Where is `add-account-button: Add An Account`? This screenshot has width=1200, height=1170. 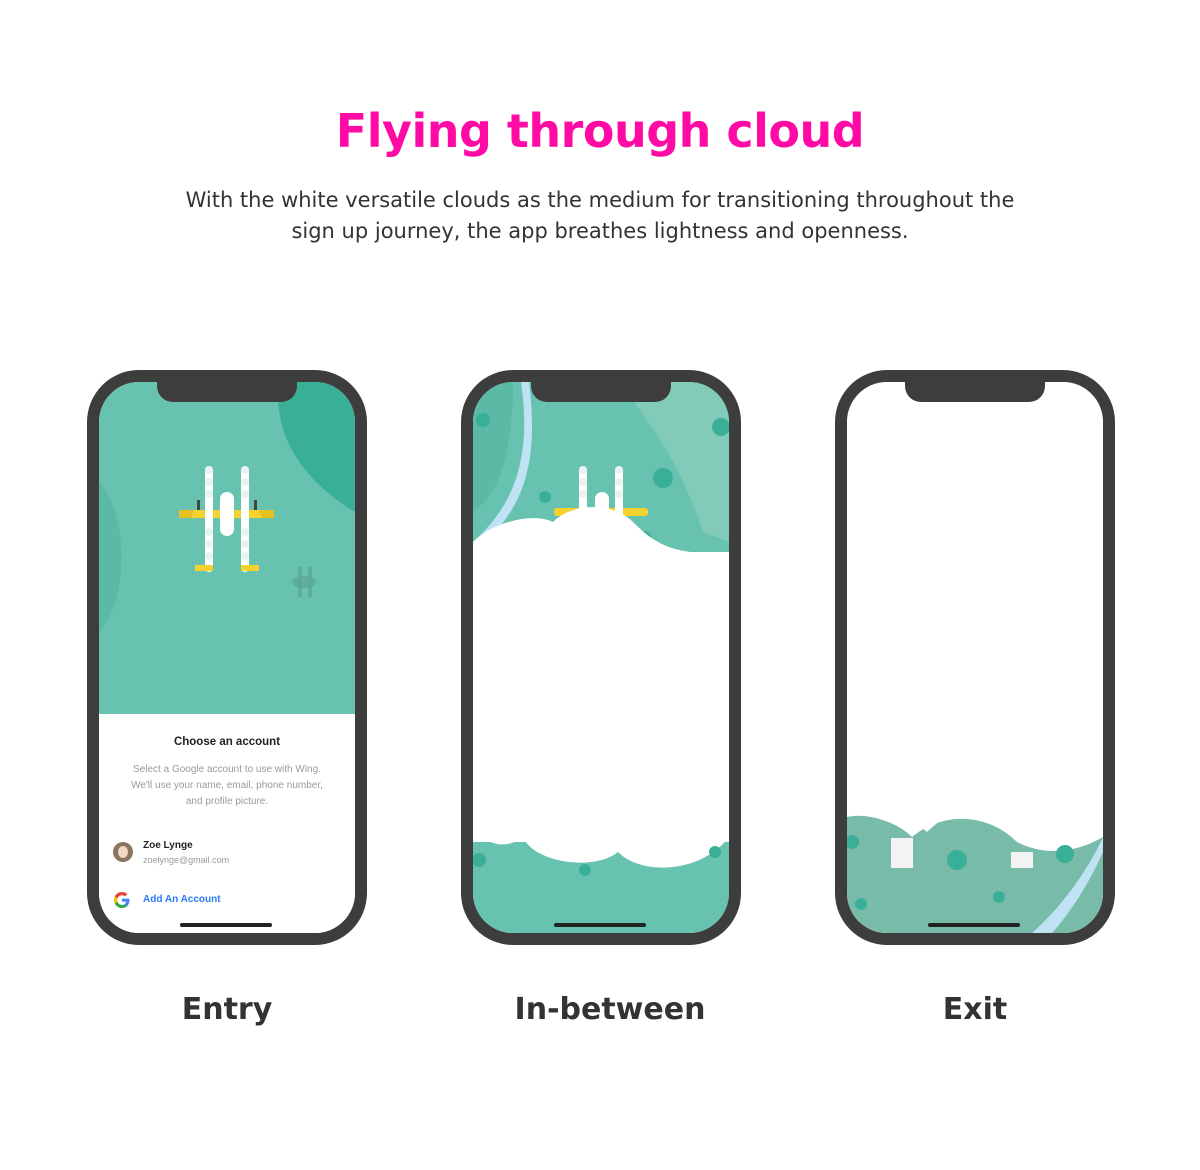 add-account-button: Add An Account is located at coordinates (227, 901).